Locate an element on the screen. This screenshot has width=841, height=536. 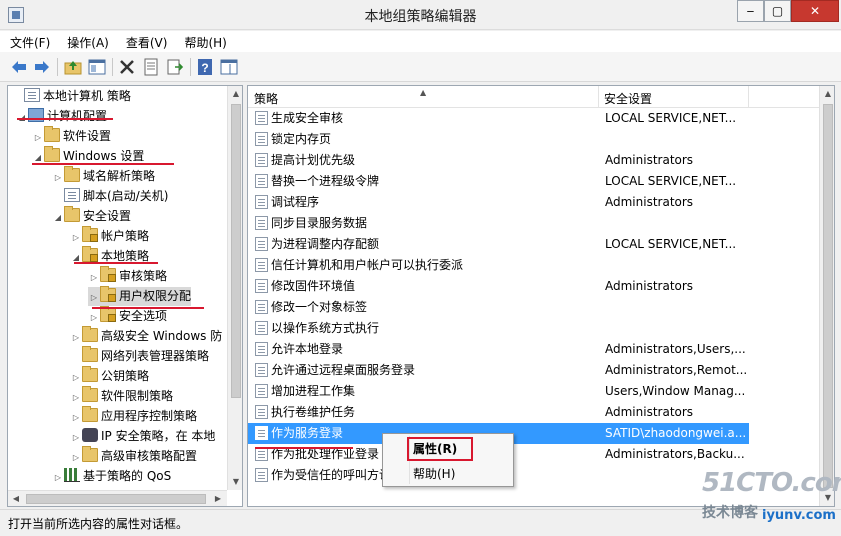
help-icon: ? is located at coordinates (205, 67).